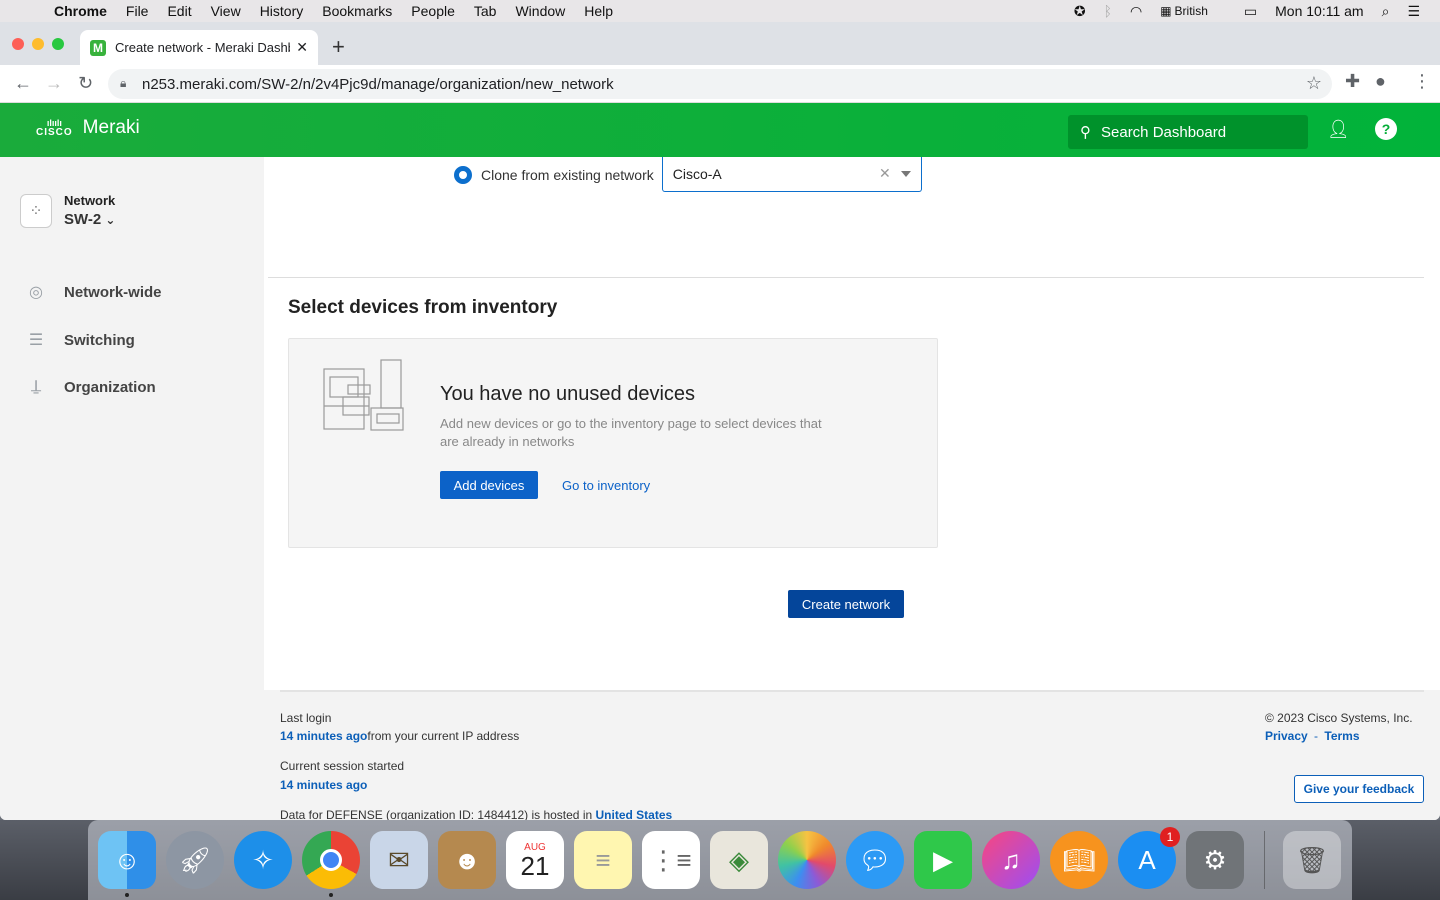 This screenshot has height=900, width=1440. I want to click on clone-radio, so click(463, 174).